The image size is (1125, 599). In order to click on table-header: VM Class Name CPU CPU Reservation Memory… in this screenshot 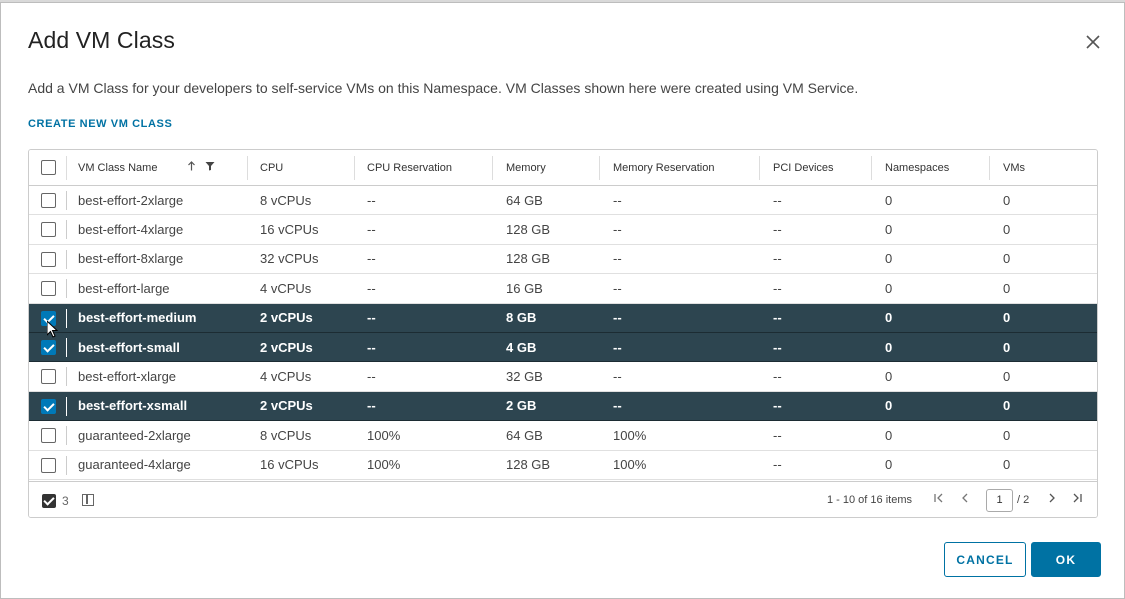, I will do `click(563, 168)`.